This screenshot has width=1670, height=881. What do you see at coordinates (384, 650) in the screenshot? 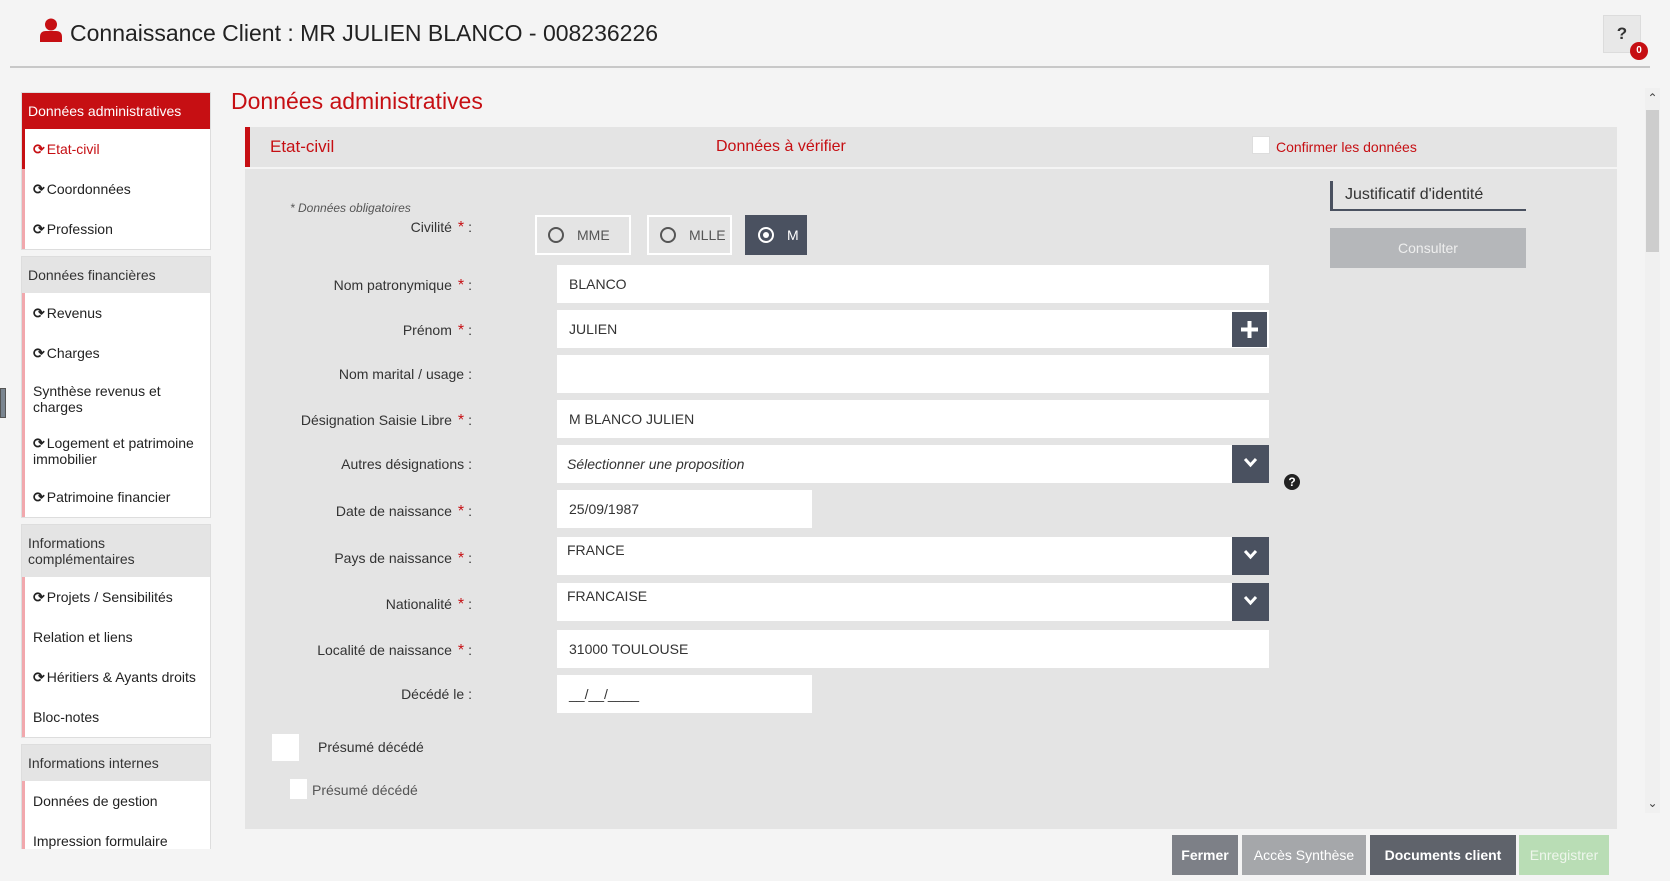
I see `field-label-text: Localité de naissance` at bounding box center [384, 650].